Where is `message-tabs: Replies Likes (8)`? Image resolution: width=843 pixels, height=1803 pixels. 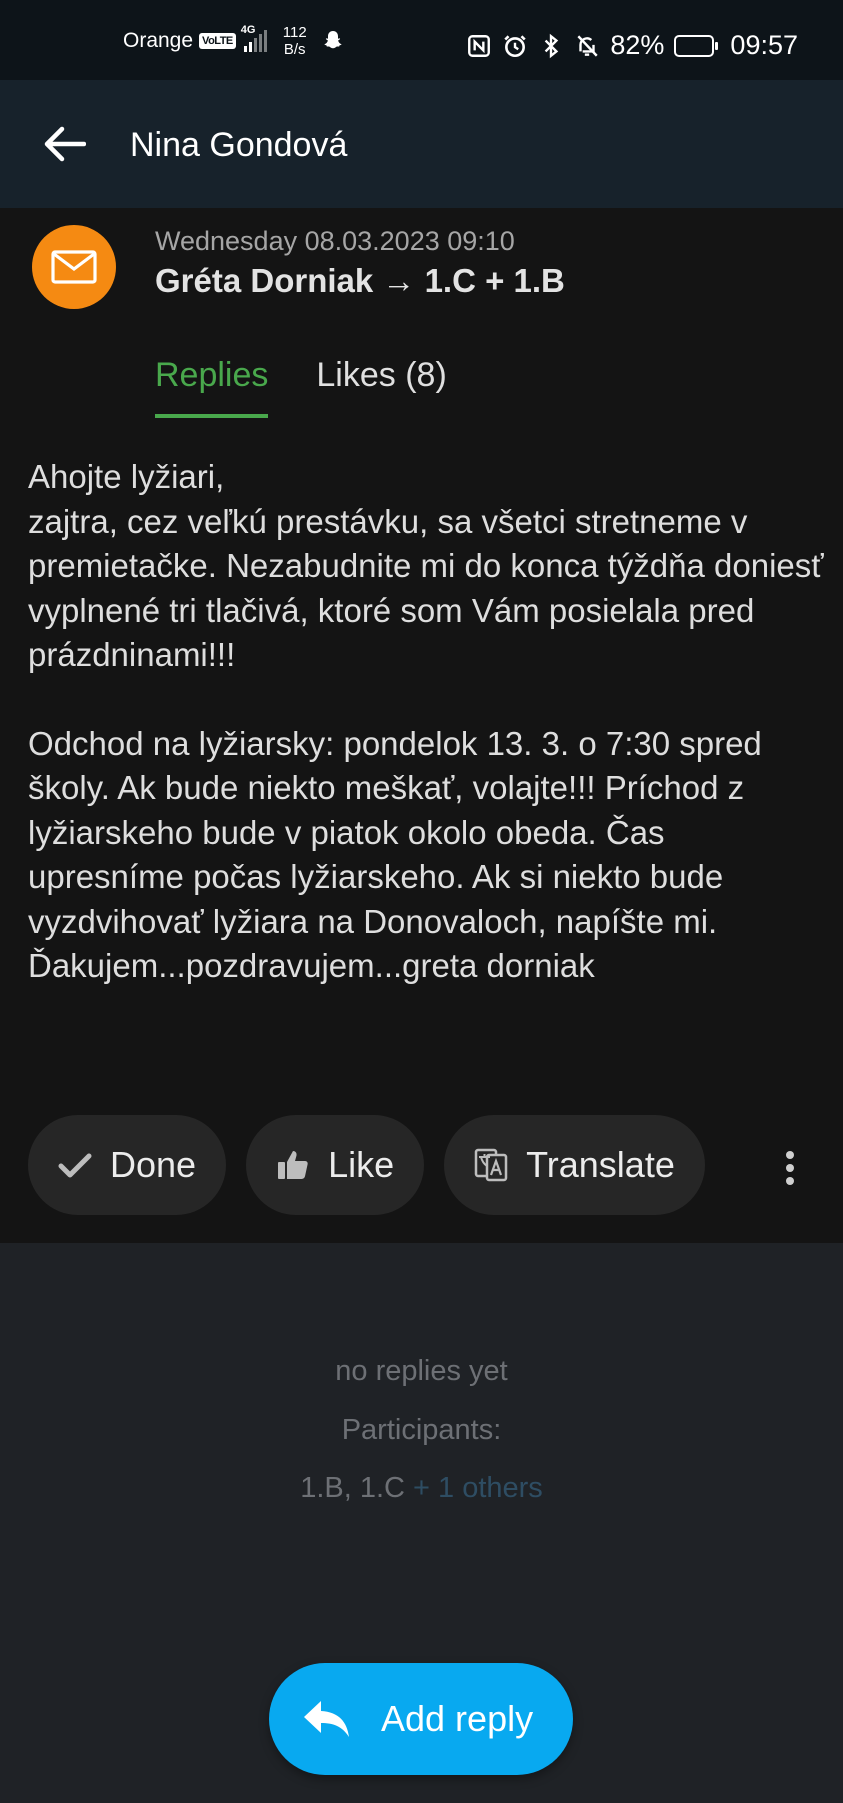 message-tabs: Replies Likes (8) is located at coordinates (301, 387).